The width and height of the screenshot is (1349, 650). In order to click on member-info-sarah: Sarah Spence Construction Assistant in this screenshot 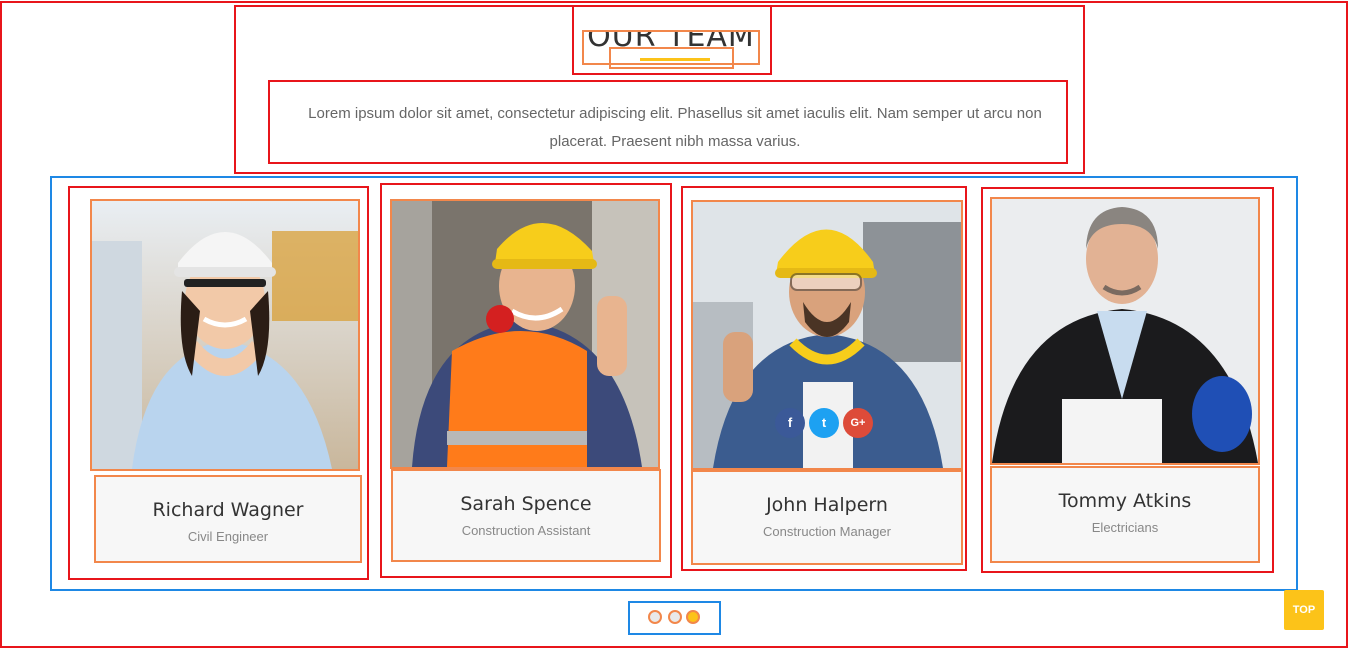, I will do `click(526, 515)`.